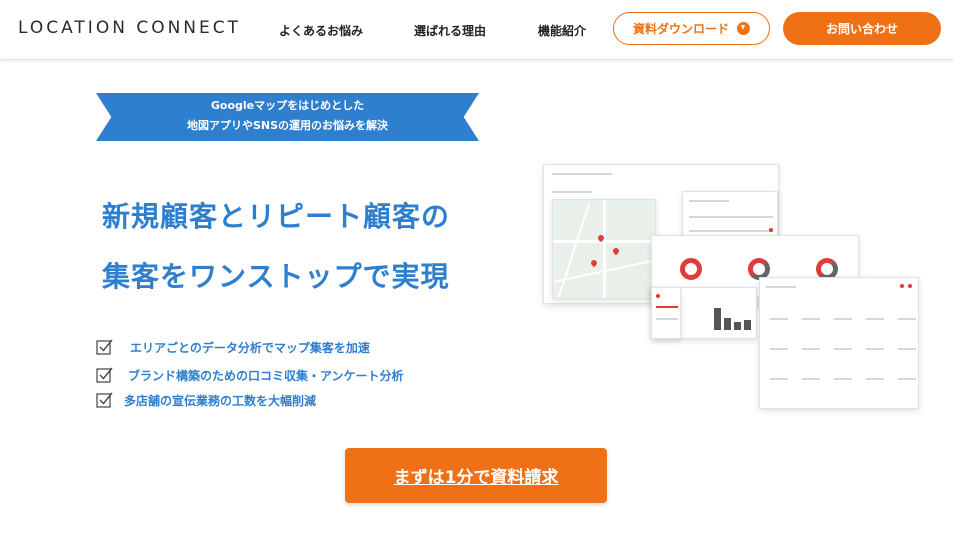 This screenshot has height=540, width=953. What do you see at coordinates (250, 347) in the screenshot?
I see `feature-text: エリアごとのデータ分析でマップ集客を加速` at bounding box center [250, 347].